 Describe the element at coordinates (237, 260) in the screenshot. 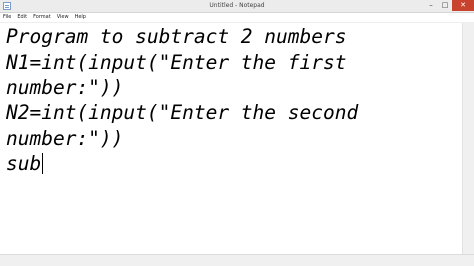

I see `status-bar` at that location.